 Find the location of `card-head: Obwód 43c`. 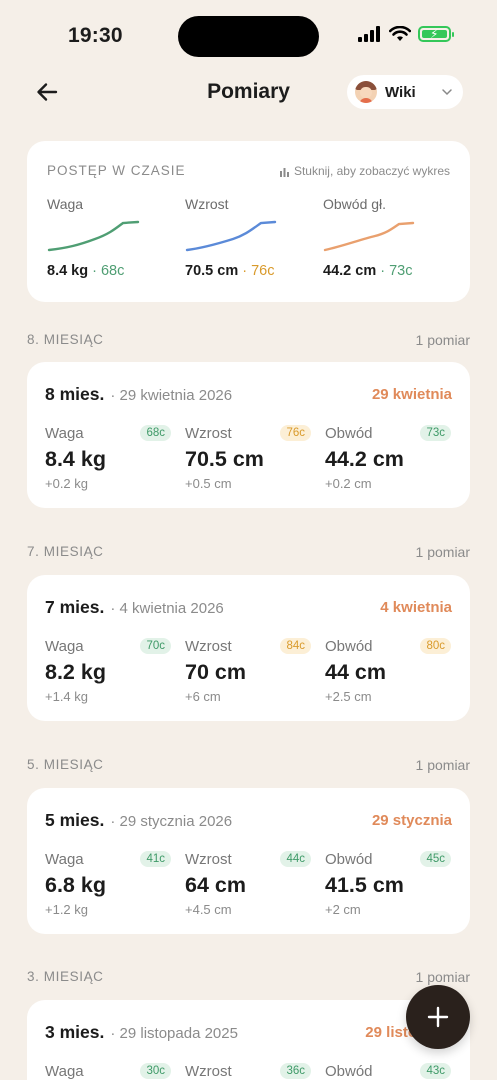

card-head: Obwód 43c is located at coordinates (388, 1071).